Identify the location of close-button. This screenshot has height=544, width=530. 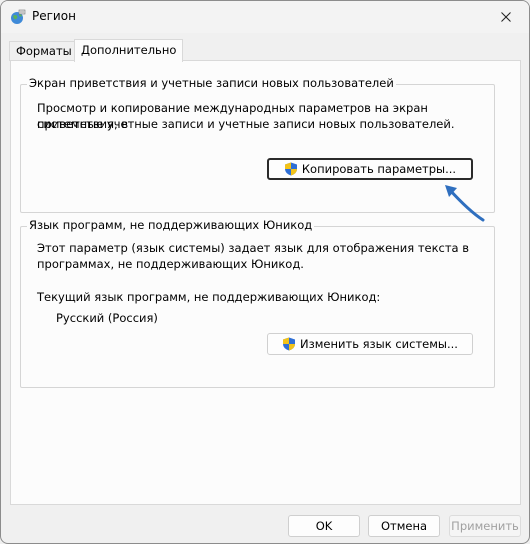
(506, 17).